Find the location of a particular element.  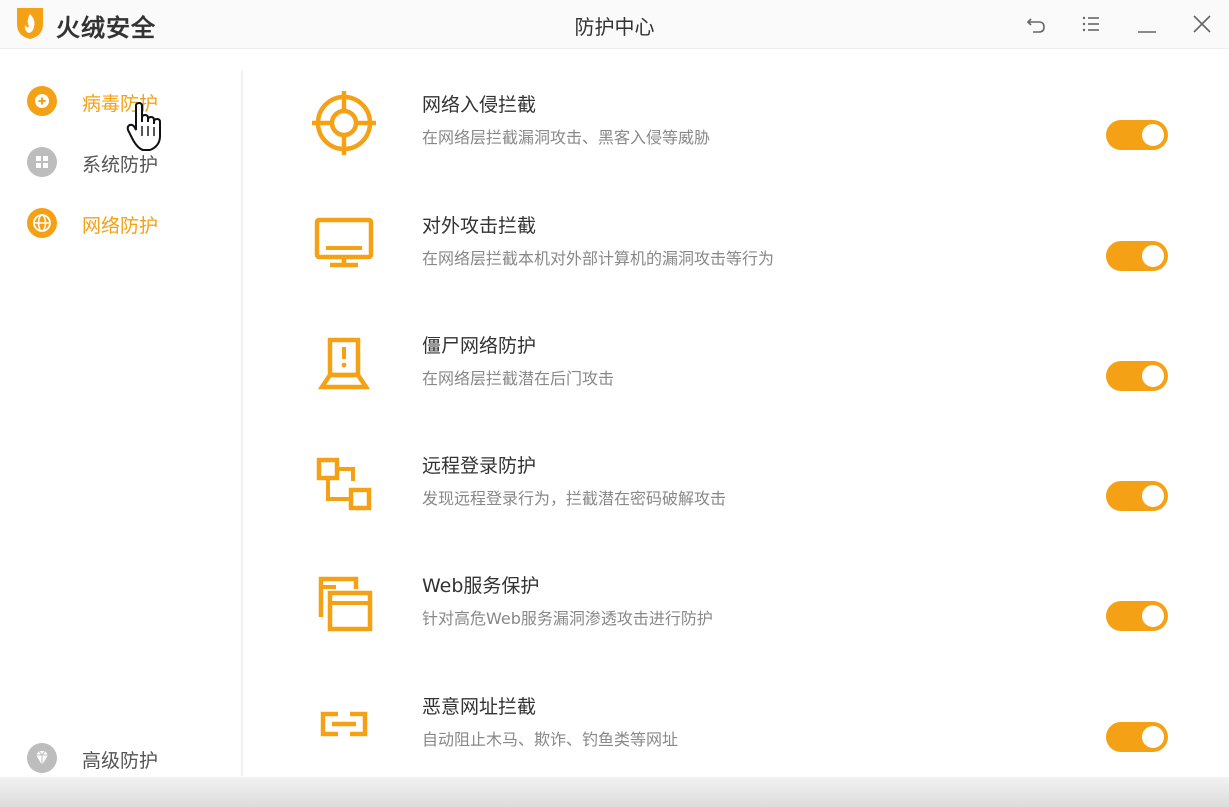

feature-description: 针对高危Web服务漏洞渗透攻击进行防护 is located at coordinates (567, 618).